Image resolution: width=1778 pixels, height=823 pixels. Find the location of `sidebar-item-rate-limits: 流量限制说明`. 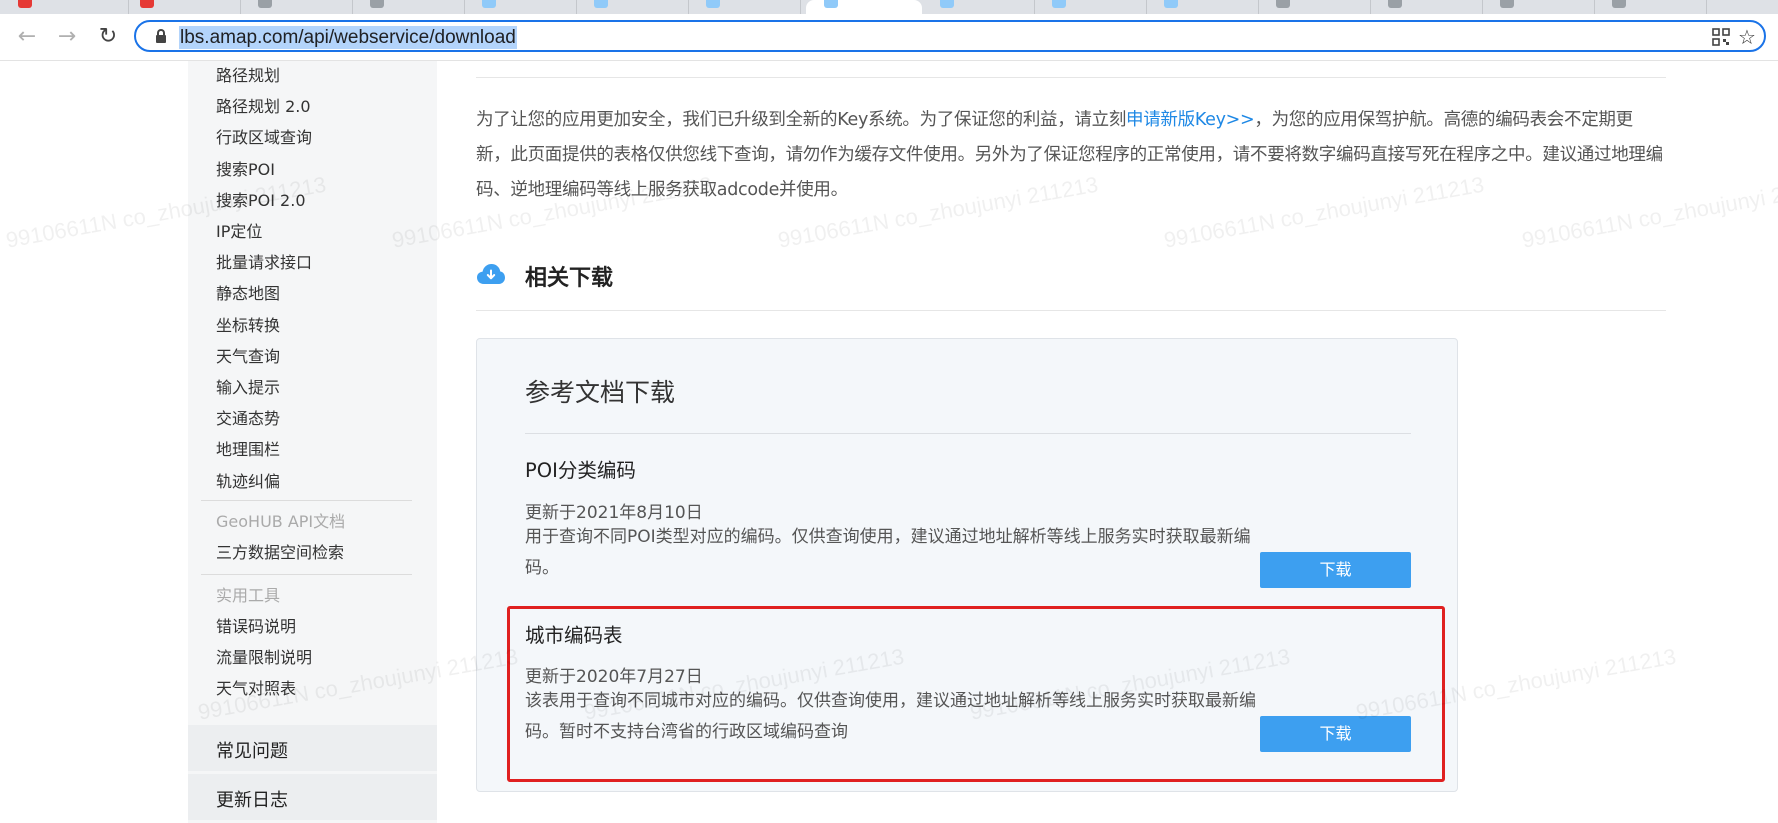

sidebar-item-rate-limits: 流量限制说明 is located at coordinates (264, 658).